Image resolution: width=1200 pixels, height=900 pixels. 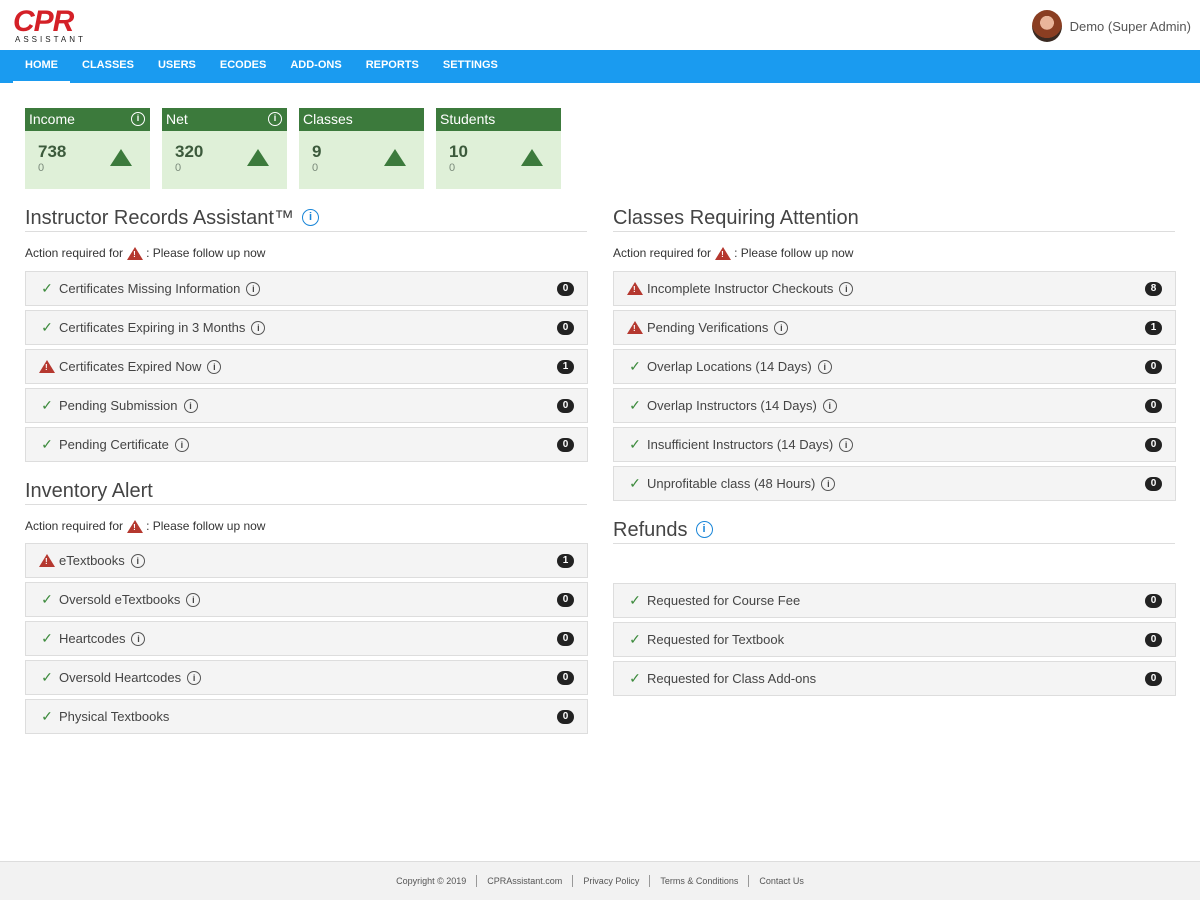 What do you see at coordinates (431, 881) in the screenshot?
I see `footer-copyright: Copyright © 2019` at bounding box center [431, 881].